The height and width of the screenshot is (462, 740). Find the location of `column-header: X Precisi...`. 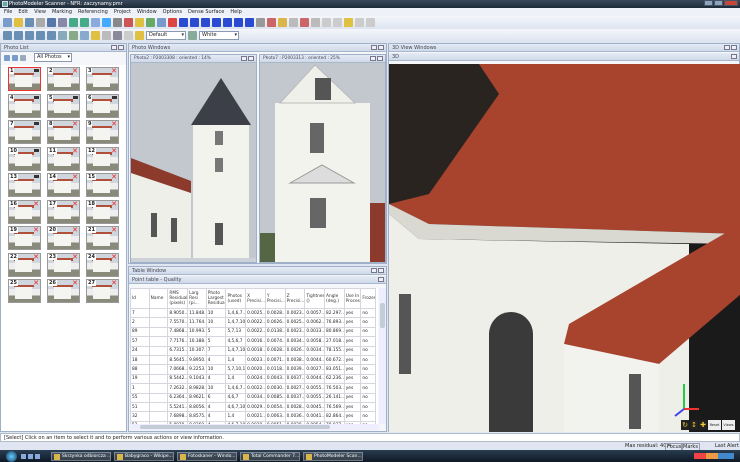

column-header: X Precisi... is located at coordinates (255, 298).